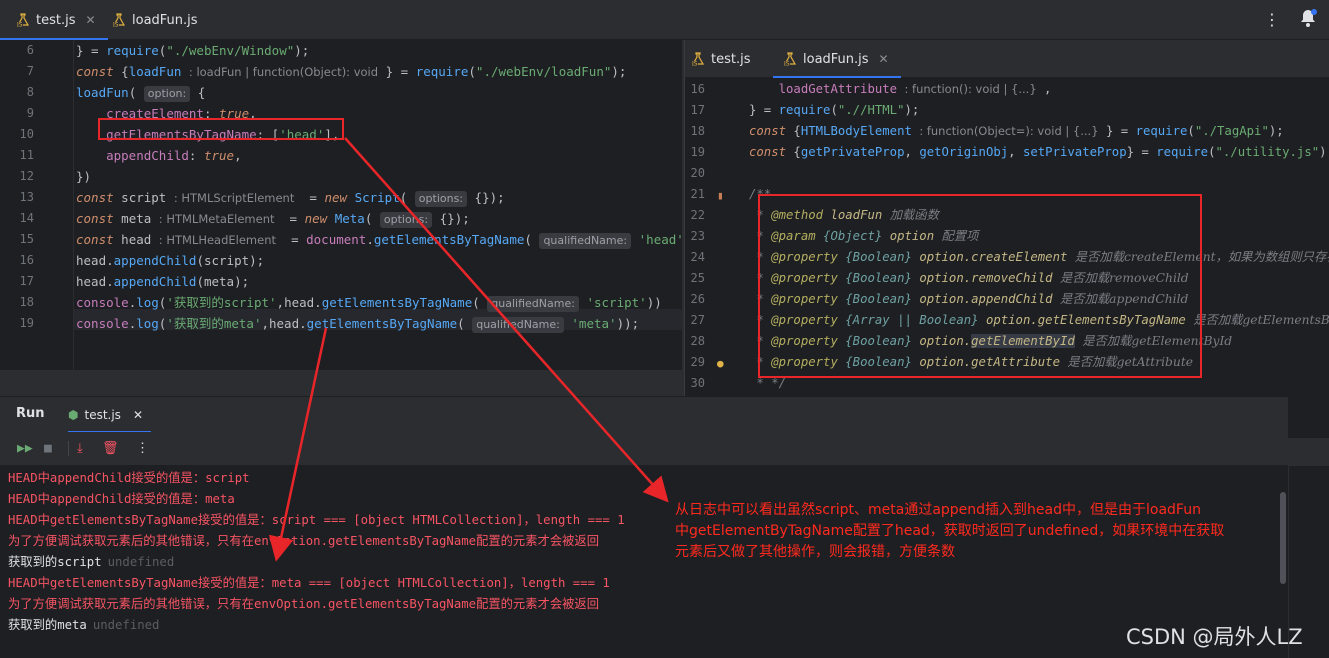 The image size is (1329, 658). I want to click on watermark: CSDN @局外人LZ, so click(1214, 637).